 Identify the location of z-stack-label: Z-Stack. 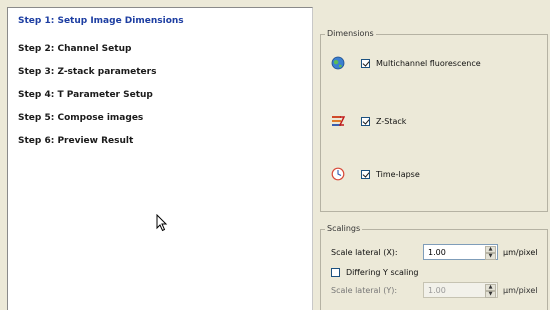
(391, 121).